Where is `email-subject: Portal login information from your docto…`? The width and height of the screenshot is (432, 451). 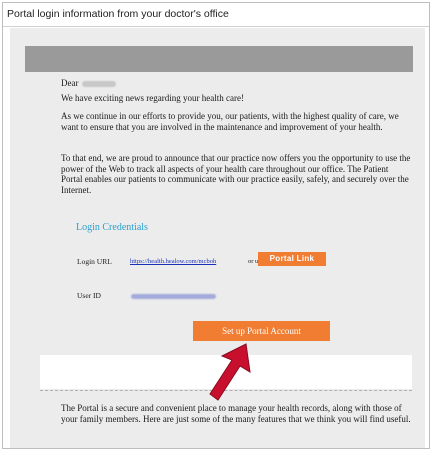
email-subject: Portal login information from your docto… is located at coordinates (118, 14).